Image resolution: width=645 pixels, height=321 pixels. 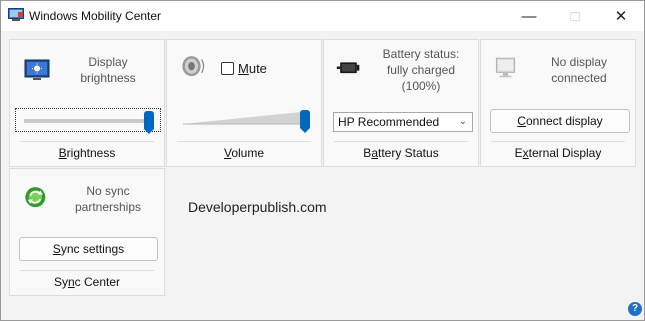 What do you see at coordinates (95, 16) in the screenshot?
I see `window-title: Windows Mobility Center` at bounding box center [95, 16].